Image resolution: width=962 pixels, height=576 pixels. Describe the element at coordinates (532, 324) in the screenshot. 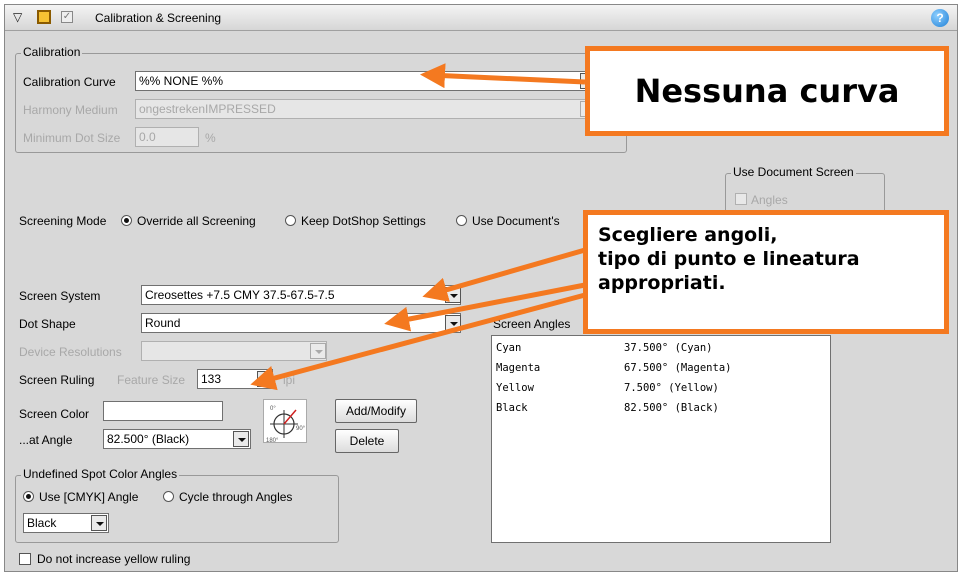

I see `screen-angles-label: Screen Angles` at that location.